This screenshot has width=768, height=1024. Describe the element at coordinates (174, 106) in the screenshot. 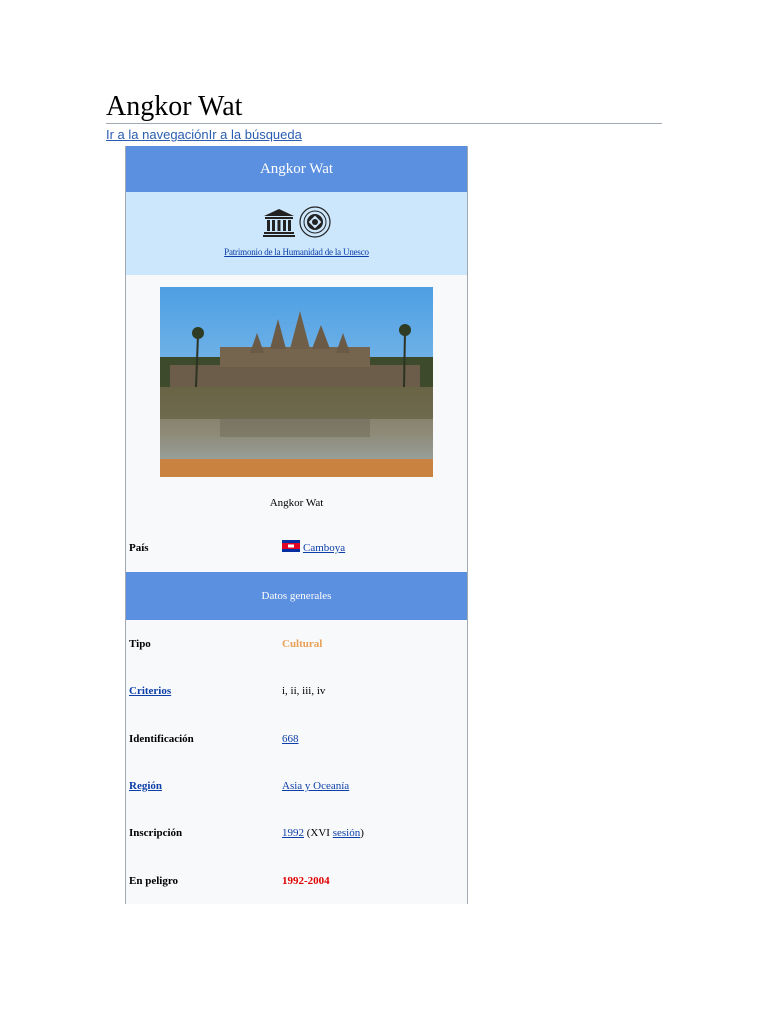

I see `page-title: Angkor Wat` at that location.